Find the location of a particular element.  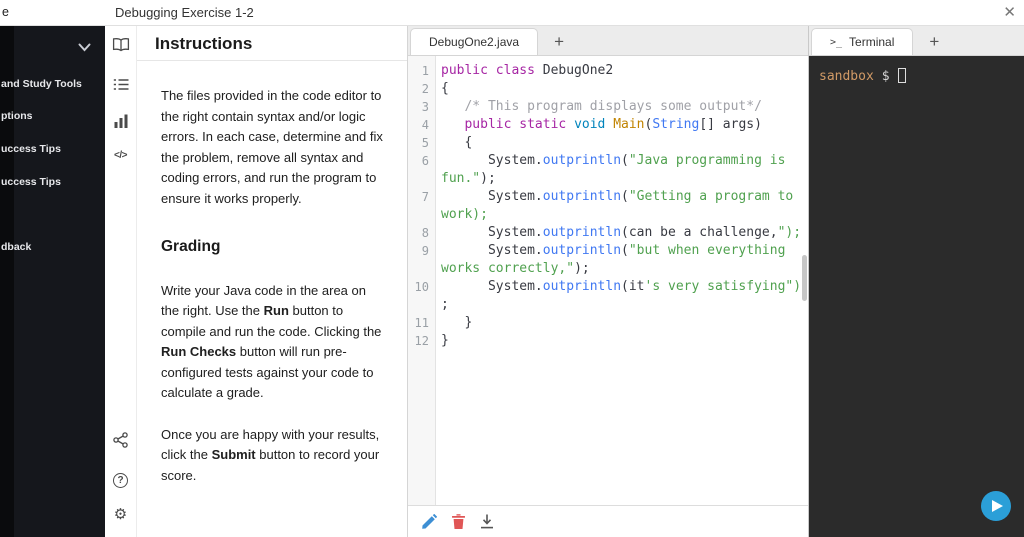

editor-toolbar is located at coordinates (608, 521).